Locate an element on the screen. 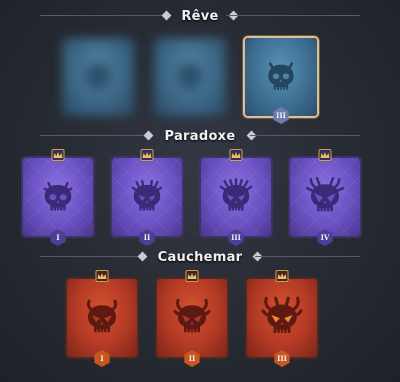 Image resolution: width=400 pixels, height=382 pixels. section-header-cauchemar: Cauchemar is located at coordinates (200, 257).